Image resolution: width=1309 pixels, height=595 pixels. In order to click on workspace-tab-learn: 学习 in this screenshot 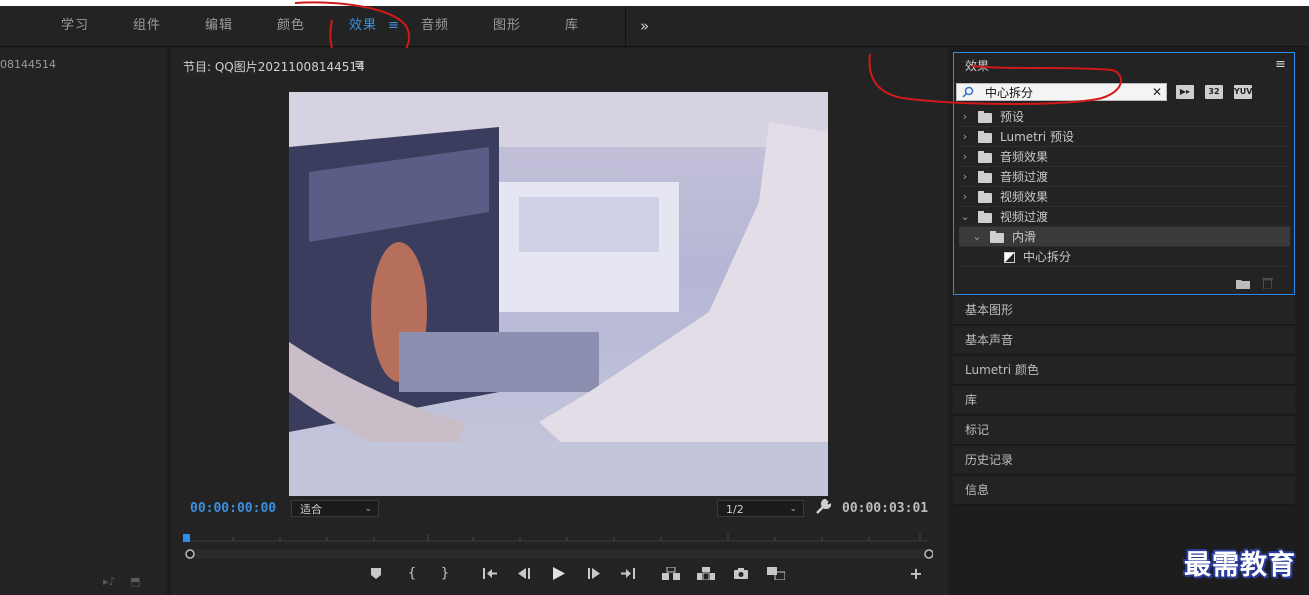, I will do `click(75, 26)`.